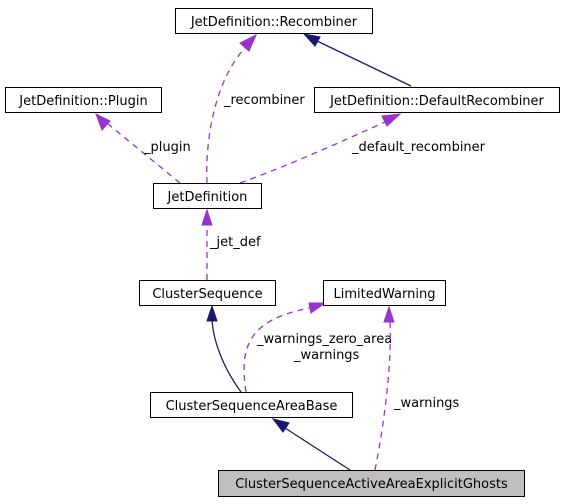 Image resolution: width=568 pixels, height=504 pixels. What do you see at coordinates (426, 403) in the screenshot?
I see `edge-label-warnings-2: _warnings` at bounding box center [426, 403].